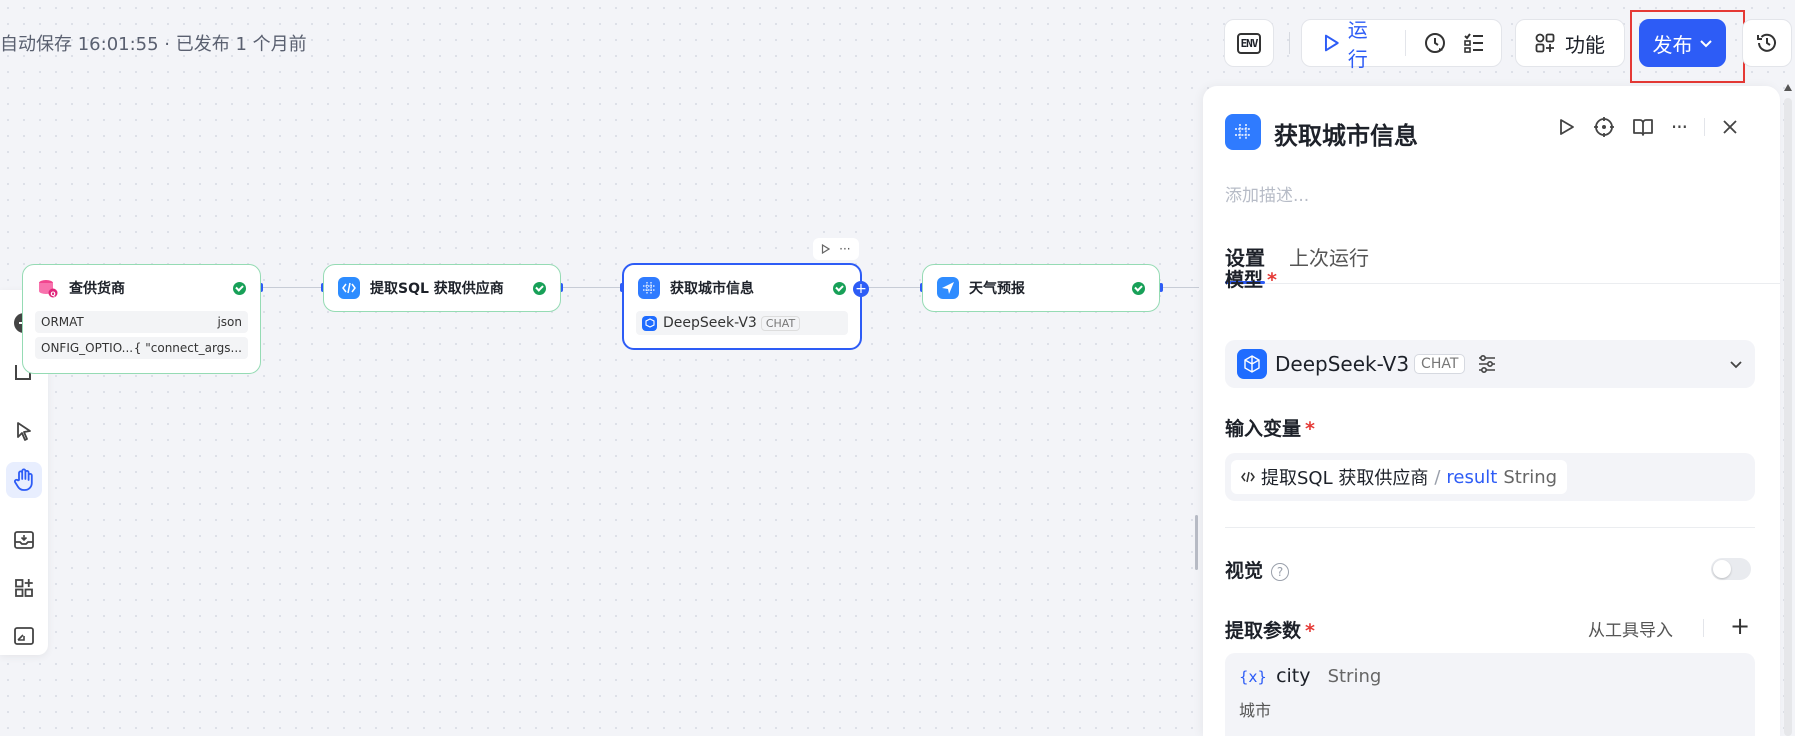 The width and height of the screenshot is (1795, 736). I want to click on param-item: {x} city String 城市, so click(1490, 694).